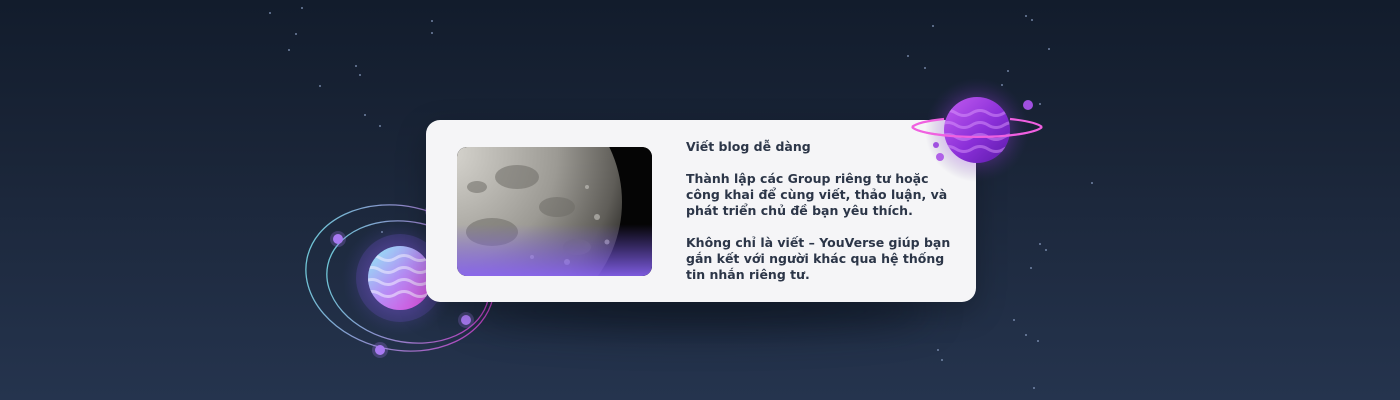 Image resolution: width=1400 pixels, height=400 pixels. Describe the element at coordinates (980, 137) in the screenshot. I see `ringed-planet-icon` at that location.